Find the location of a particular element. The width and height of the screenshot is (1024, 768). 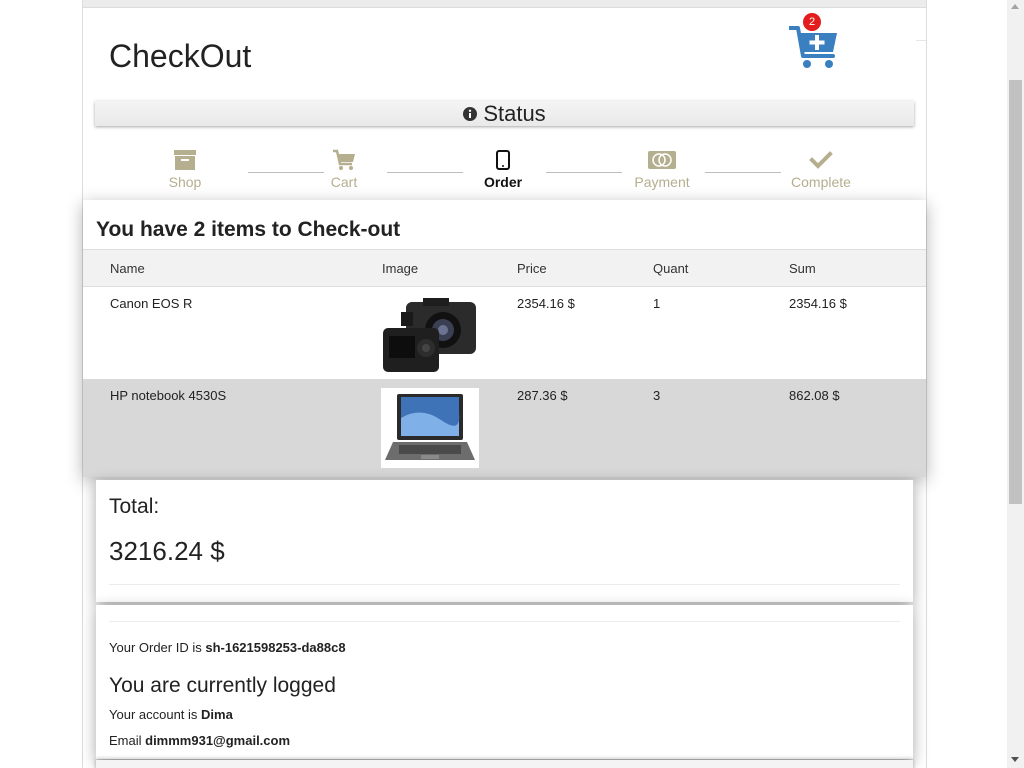

item-name: HP notebook 4530S is located at coordinates (168, 395).